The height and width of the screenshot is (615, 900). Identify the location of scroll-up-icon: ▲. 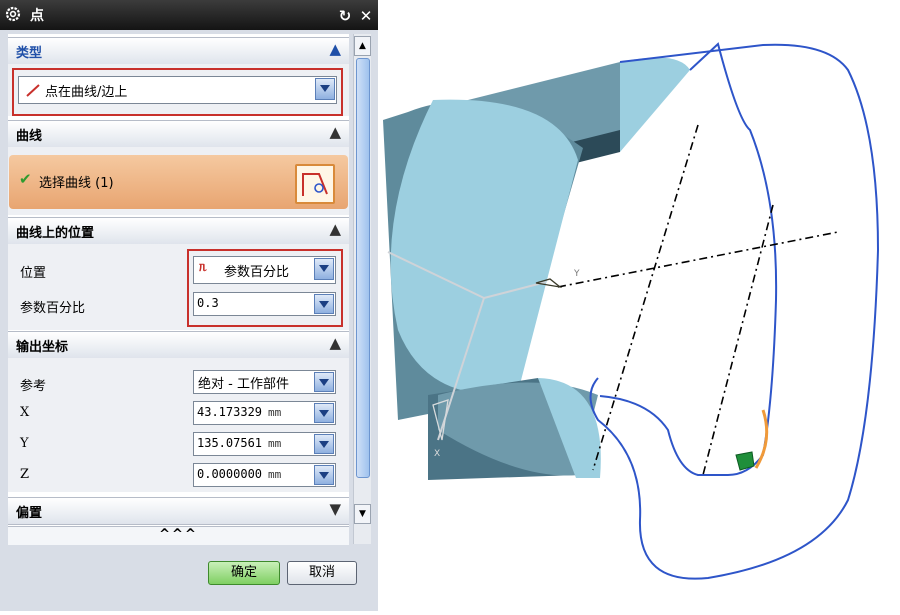
(362, 46).